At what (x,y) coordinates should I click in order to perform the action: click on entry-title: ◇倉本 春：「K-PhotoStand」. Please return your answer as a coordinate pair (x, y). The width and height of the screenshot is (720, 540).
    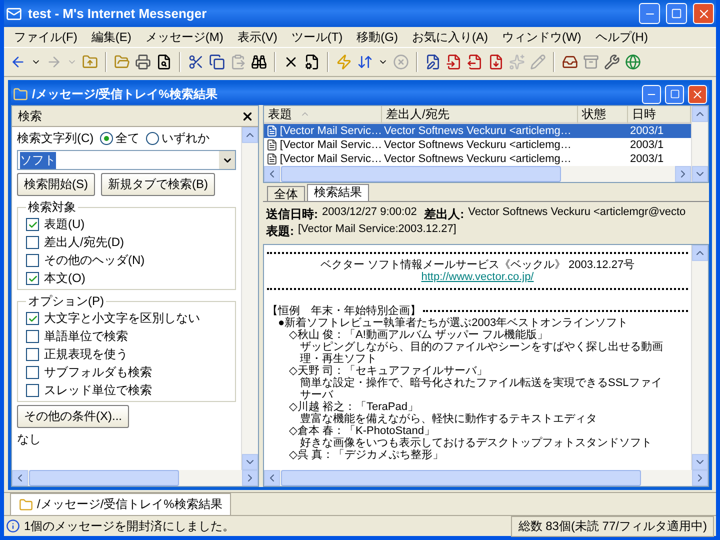
    Looking at the image, I should click on (362, 431).